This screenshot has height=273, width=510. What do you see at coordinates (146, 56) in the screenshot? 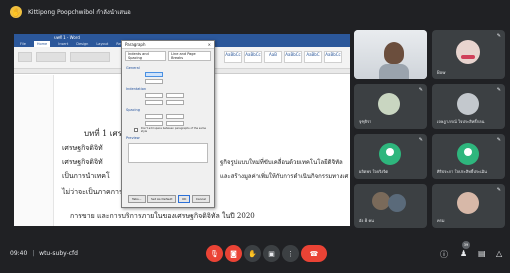
I see `tab-indents-spacing: Indents and Spacing` at bounding box center [146, 56].